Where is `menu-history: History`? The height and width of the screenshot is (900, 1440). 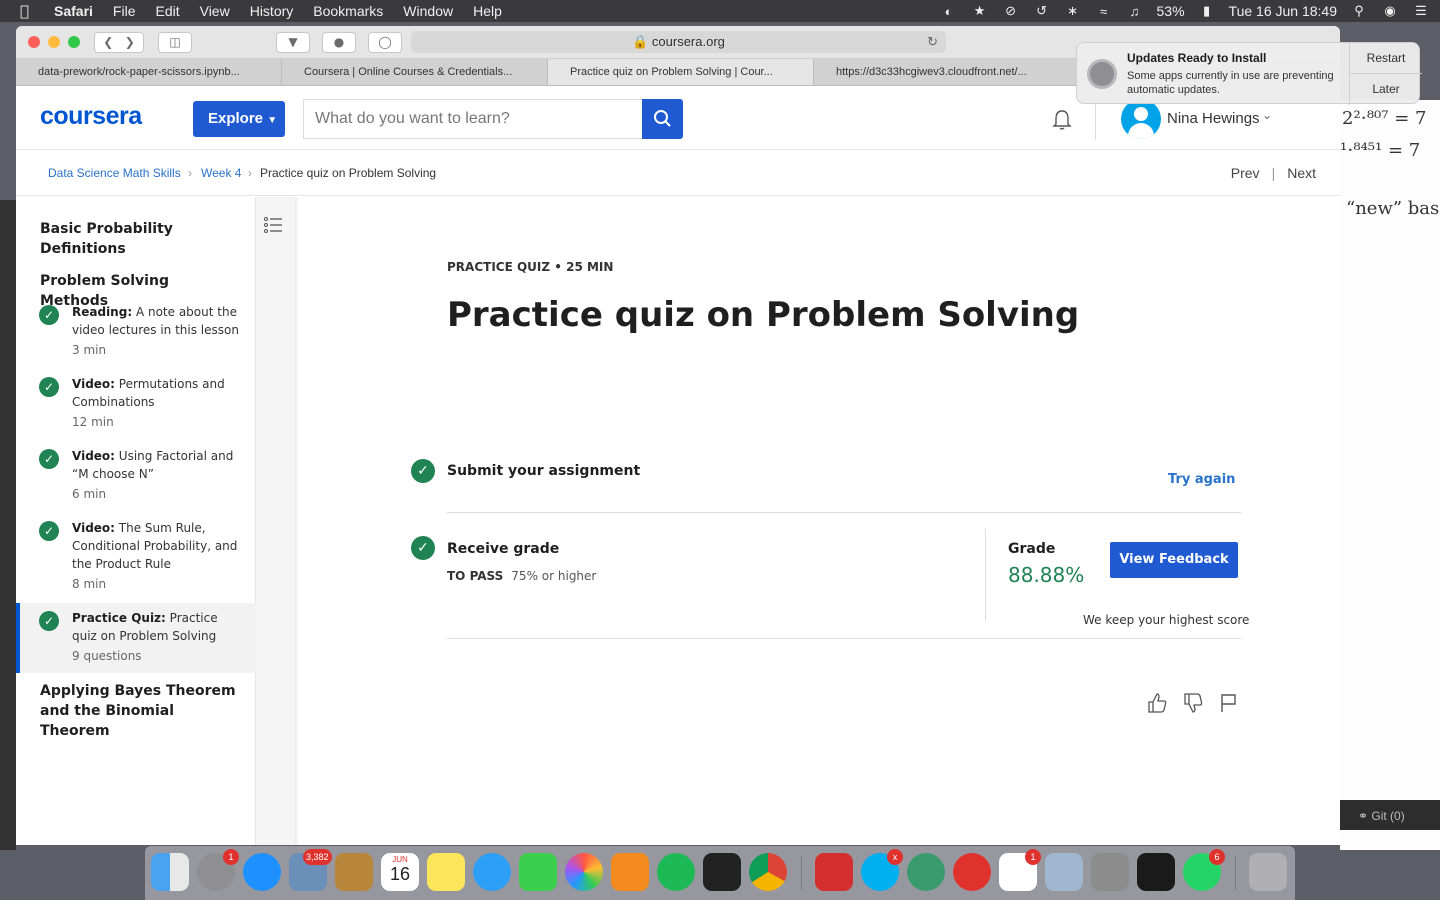 menu-history: History is located at coordinates (272, 11).